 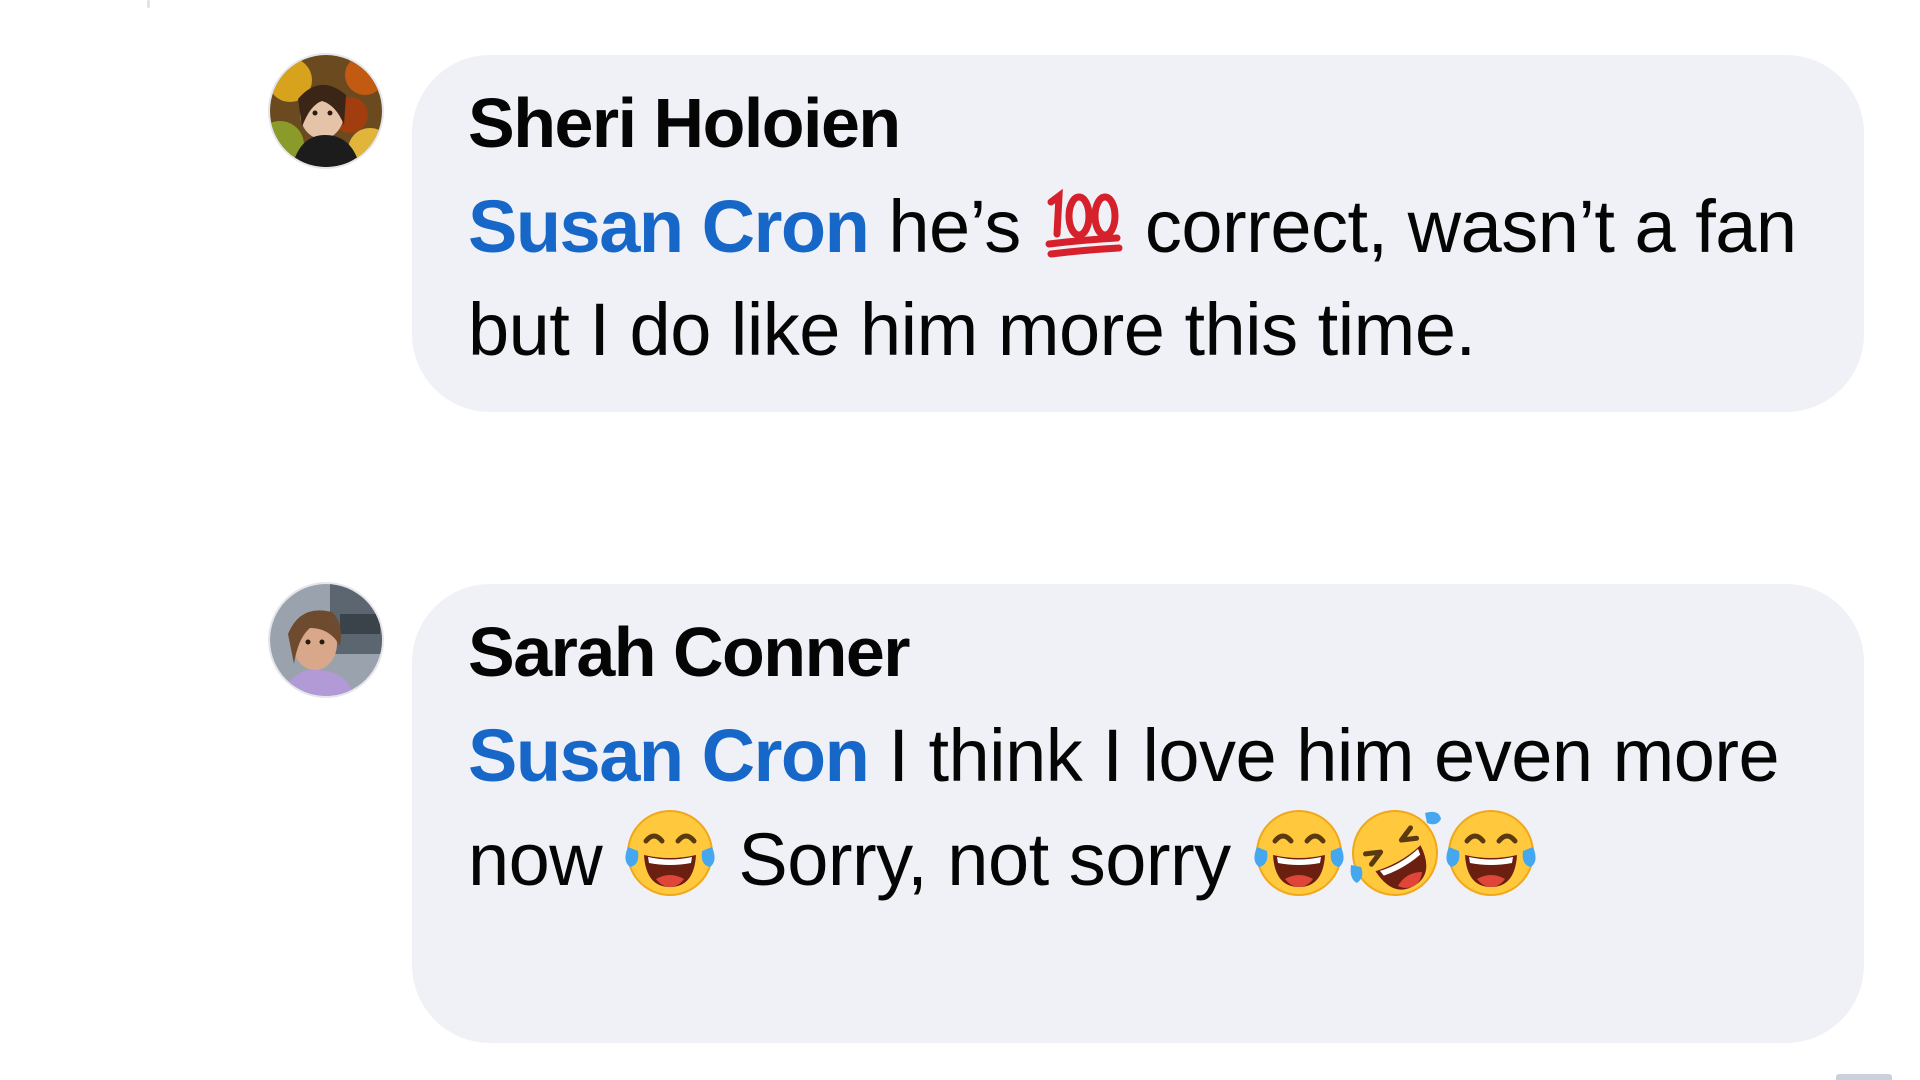 What do you see at coordinates (1864, 1077) in the screenshot?
I see `scroll-indicator` at bounding box center [1864, 1077].